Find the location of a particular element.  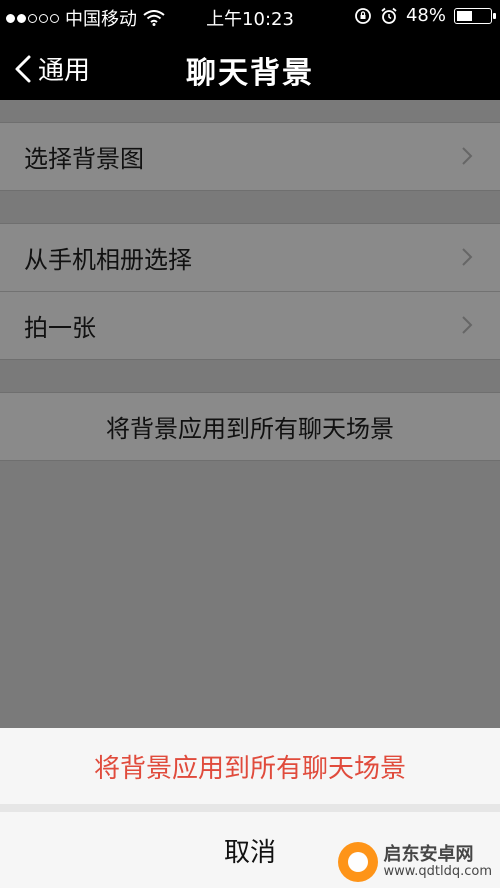

row-label: 从手机相册选择 is located at coordinates (108, 260).